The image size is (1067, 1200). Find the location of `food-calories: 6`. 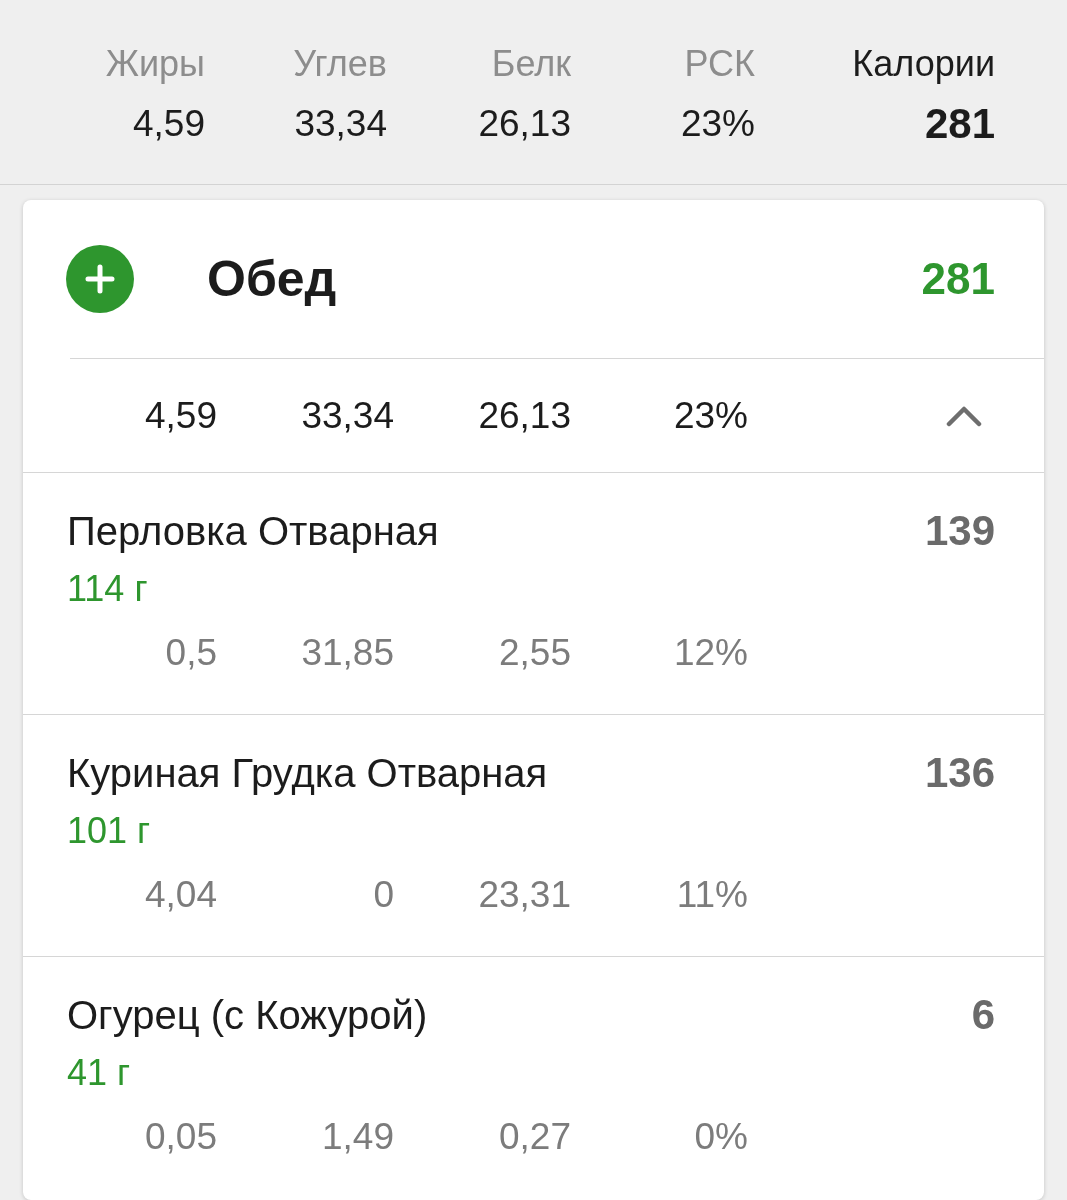

food-calories: 6 is located at coordinates (983, 1015).